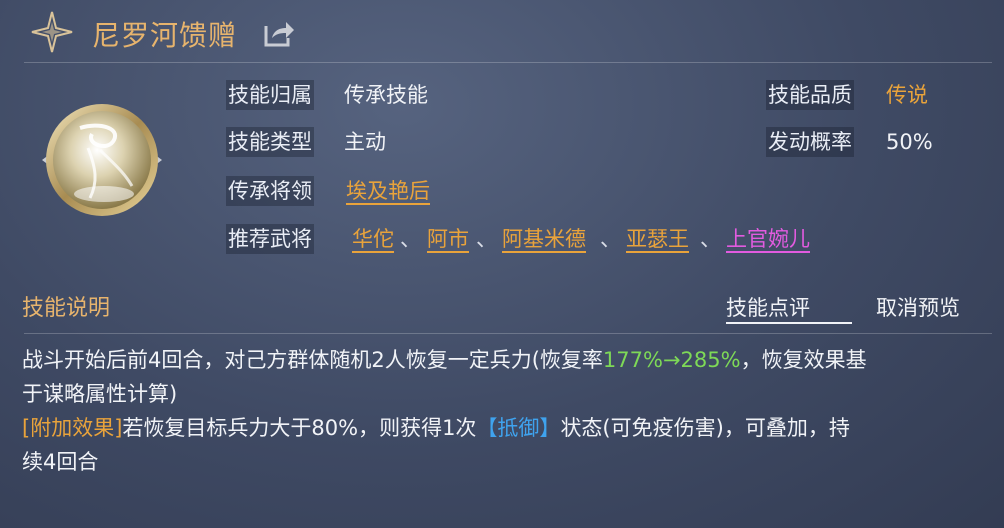  I want to click on recovery-rate: 177%→285%, so click(671, 360).